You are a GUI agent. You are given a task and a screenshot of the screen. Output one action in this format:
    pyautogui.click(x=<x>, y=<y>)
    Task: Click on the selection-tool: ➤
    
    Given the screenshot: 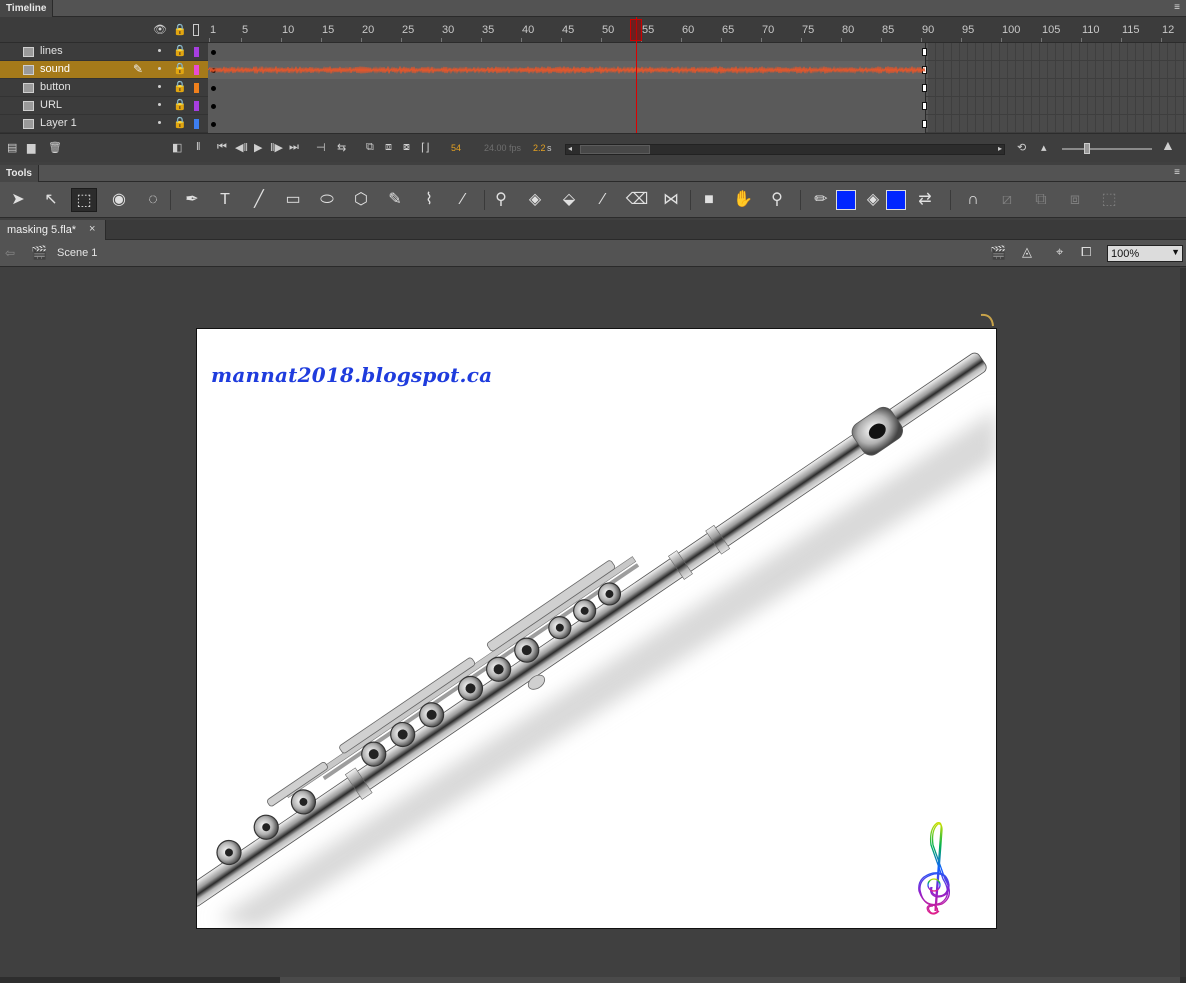 What is the action you would take?
    pyautogui.click(x=18, y=200)
    